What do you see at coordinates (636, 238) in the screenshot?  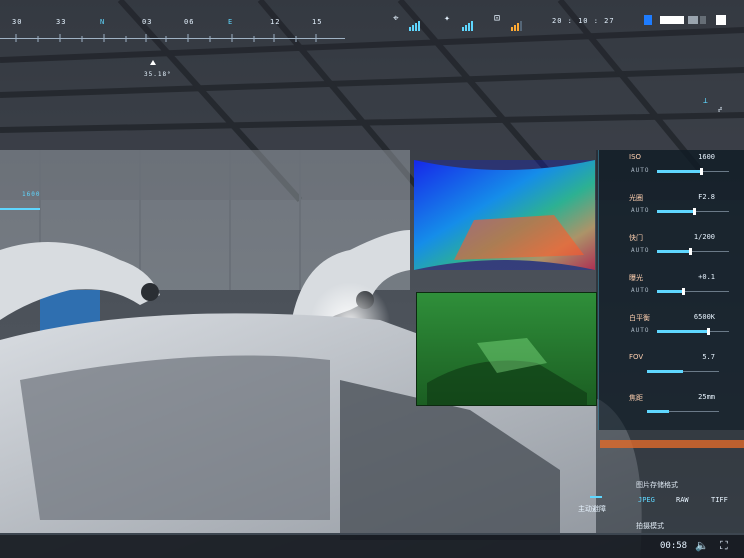 I see `shutter-label: 快门` at bounding box center [636, 238].